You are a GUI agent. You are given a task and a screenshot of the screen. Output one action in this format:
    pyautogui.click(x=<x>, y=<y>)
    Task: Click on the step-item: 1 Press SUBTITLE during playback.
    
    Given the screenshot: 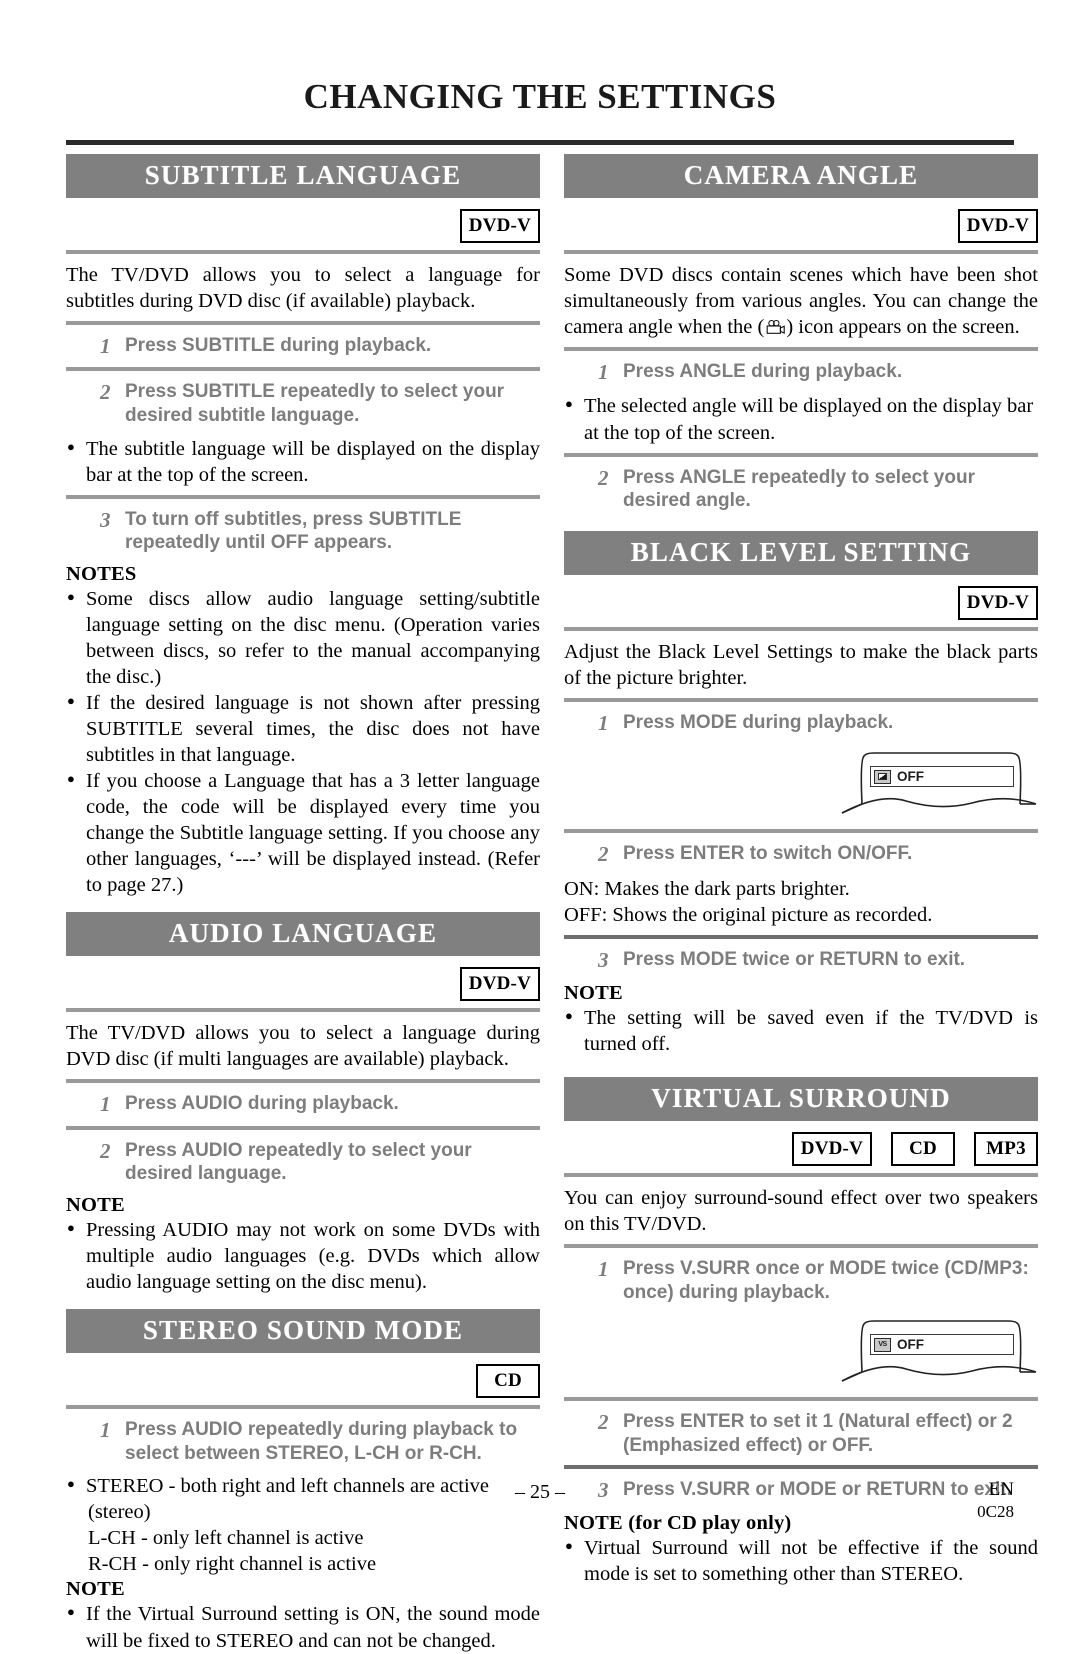 What is the action you would take?
    pyautogui.click(x=303, y=347)
    